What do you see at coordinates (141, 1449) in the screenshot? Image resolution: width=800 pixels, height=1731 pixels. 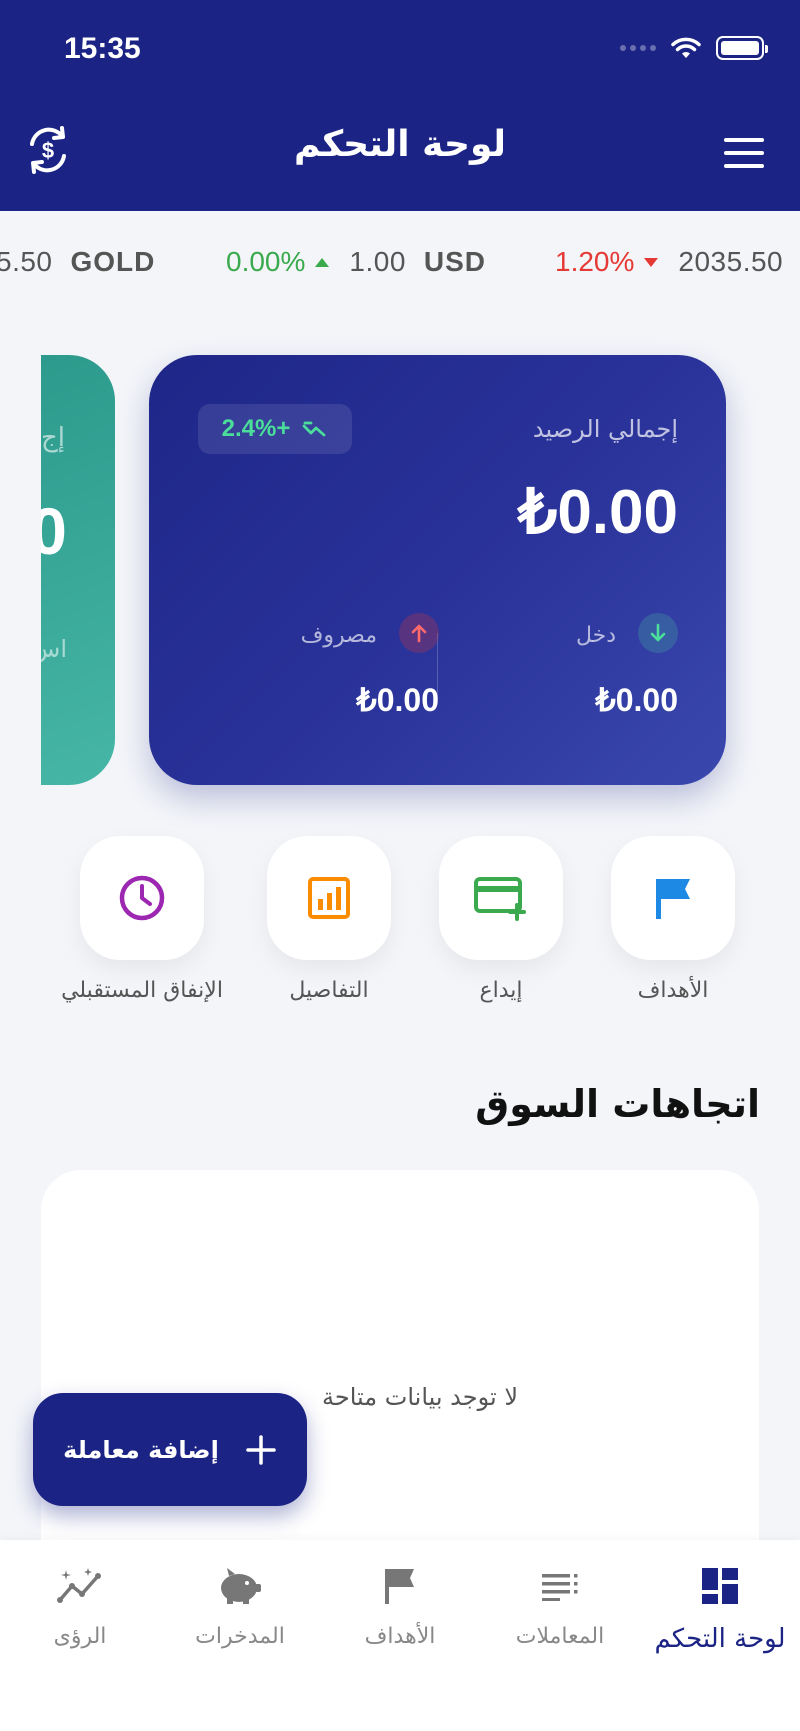 I see `add-transaction-label: إضافة معاملة` at bounding box center [141, 1449].